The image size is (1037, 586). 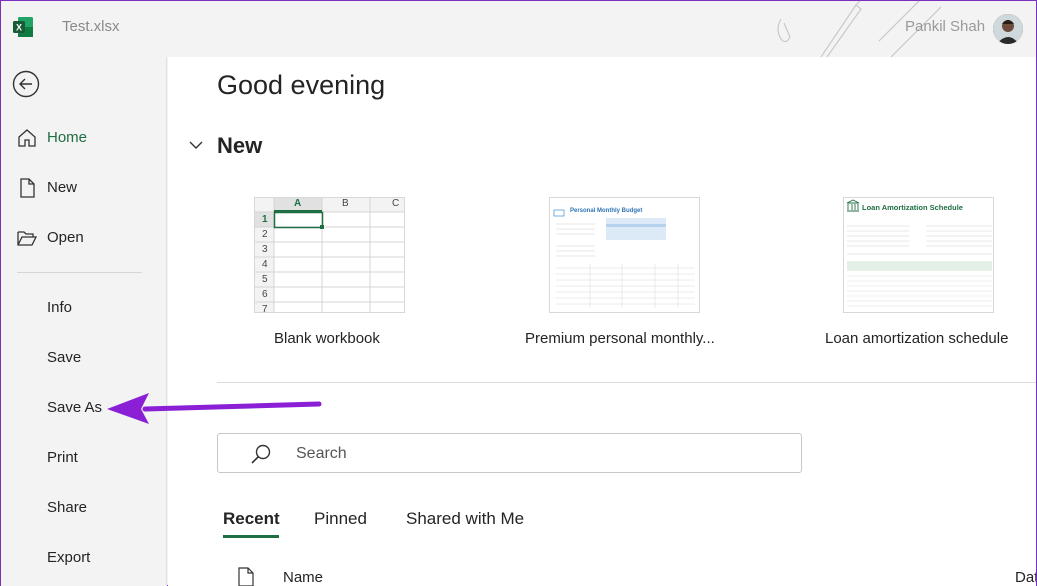 What do you see at coordinates (23, 27) in the screenshot?
I see `excel-app-icon: X` at bounding box center [23, 27].